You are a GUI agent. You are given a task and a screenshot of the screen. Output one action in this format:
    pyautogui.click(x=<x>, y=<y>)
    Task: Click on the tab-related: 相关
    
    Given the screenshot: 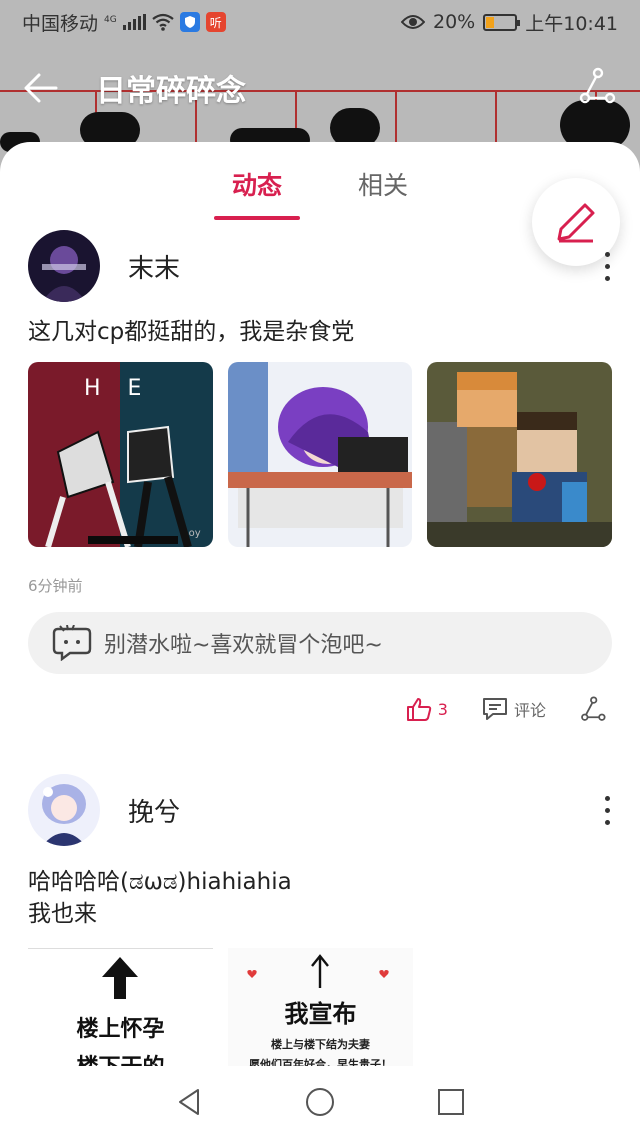 What is the action you would take?
    pyautogui.click(x=383, y=193)
    